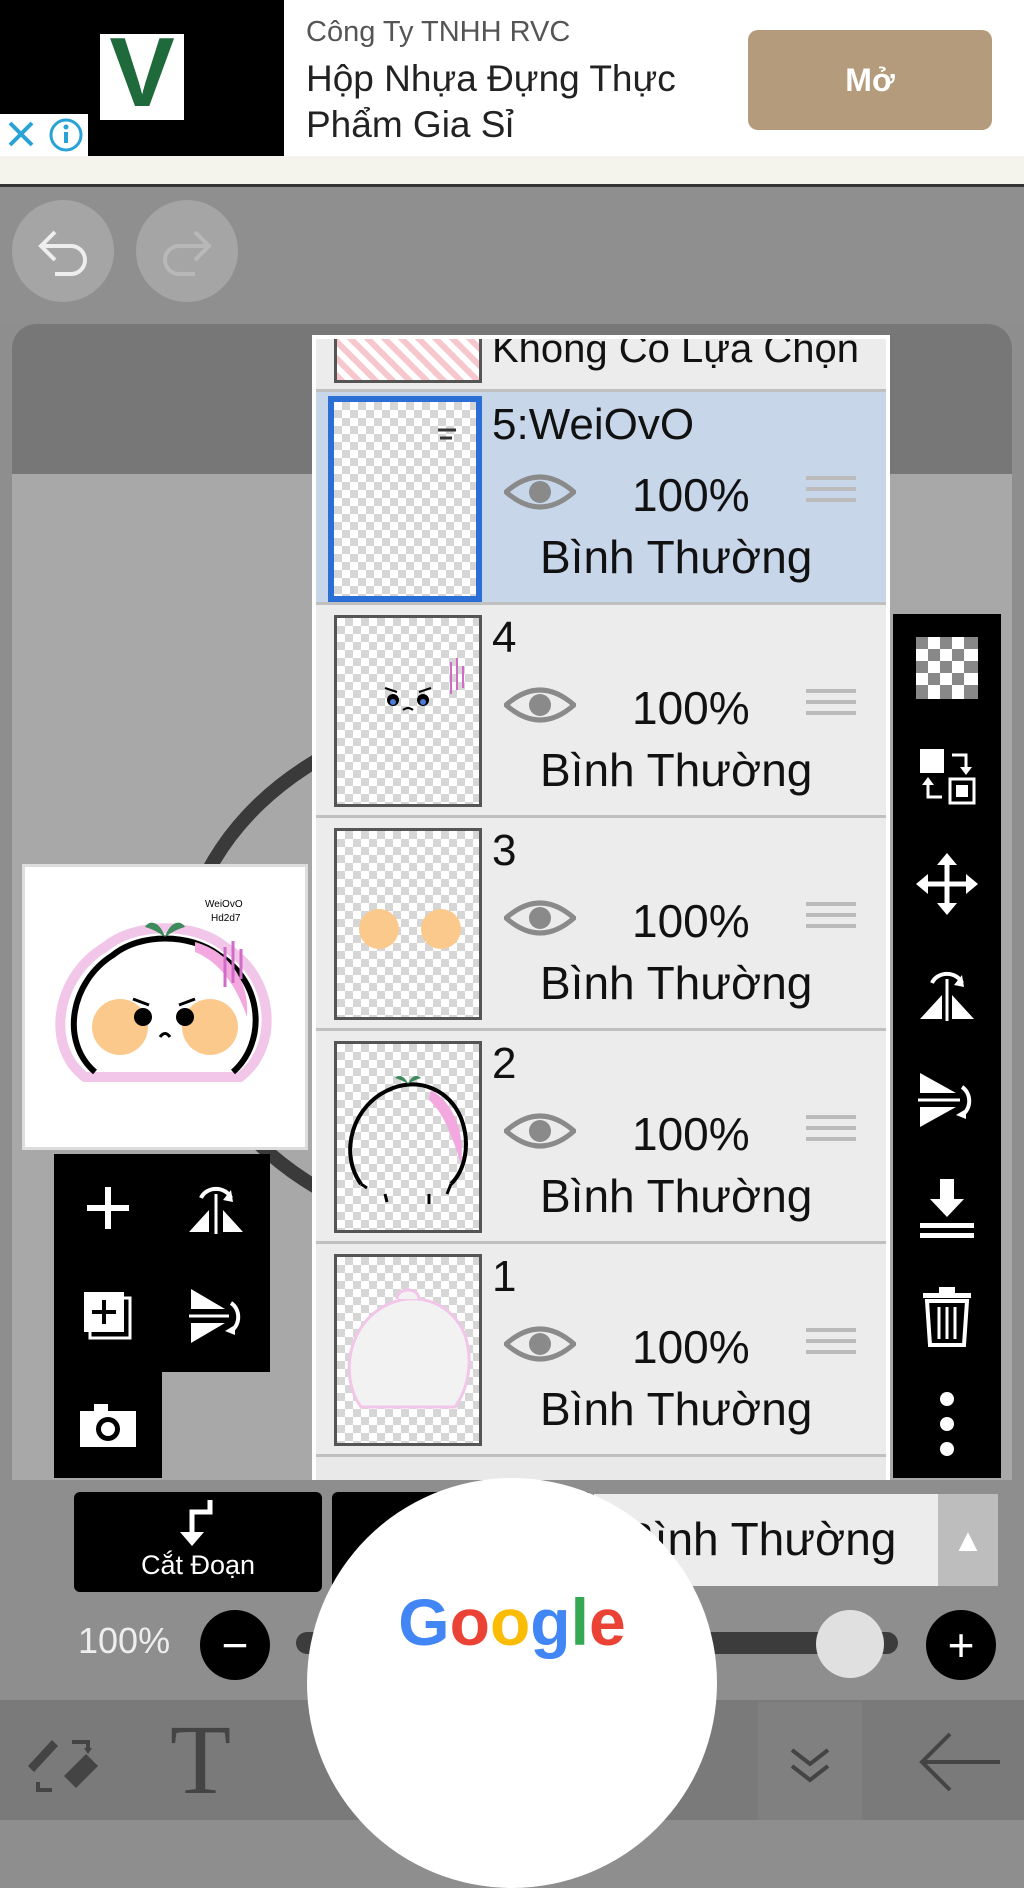 The height and width of the screenshot is (1888, 1024). I want to click on layer-row: 2 100% Bình Thường, so click(601, 1137).